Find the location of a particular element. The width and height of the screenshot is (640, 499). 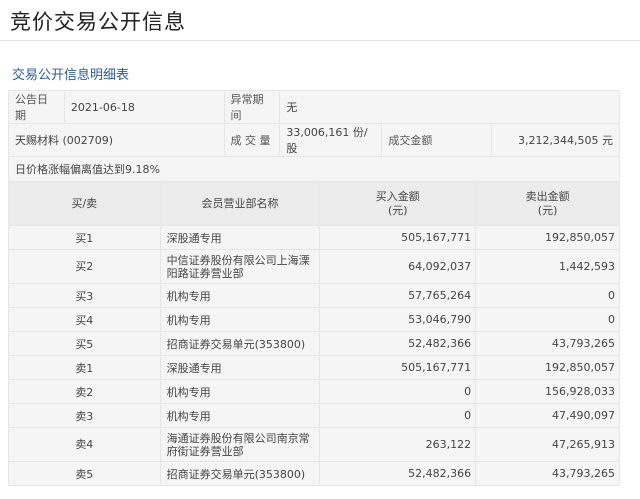

row-side: 卖1 is located at coordinates (84, 367).